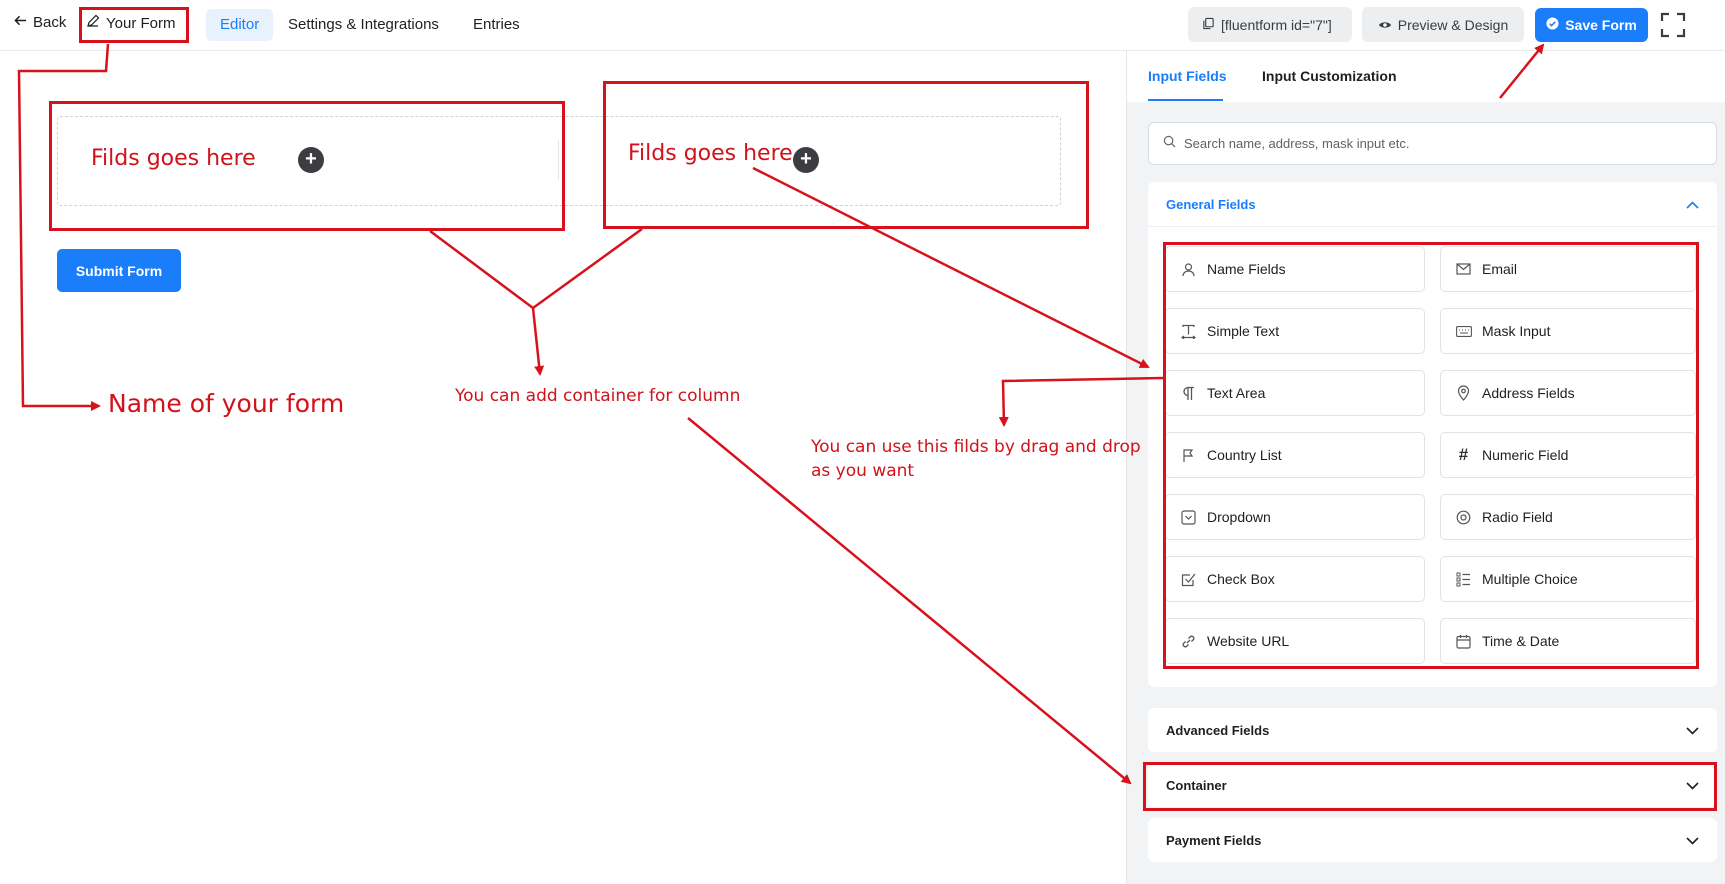 The image size is (1725, 884). What do you see at coordinates (1432, 730) in the screenshot?
I see `advanced-fields-section: Advanced Fields` at bounding box center [1432, 730].